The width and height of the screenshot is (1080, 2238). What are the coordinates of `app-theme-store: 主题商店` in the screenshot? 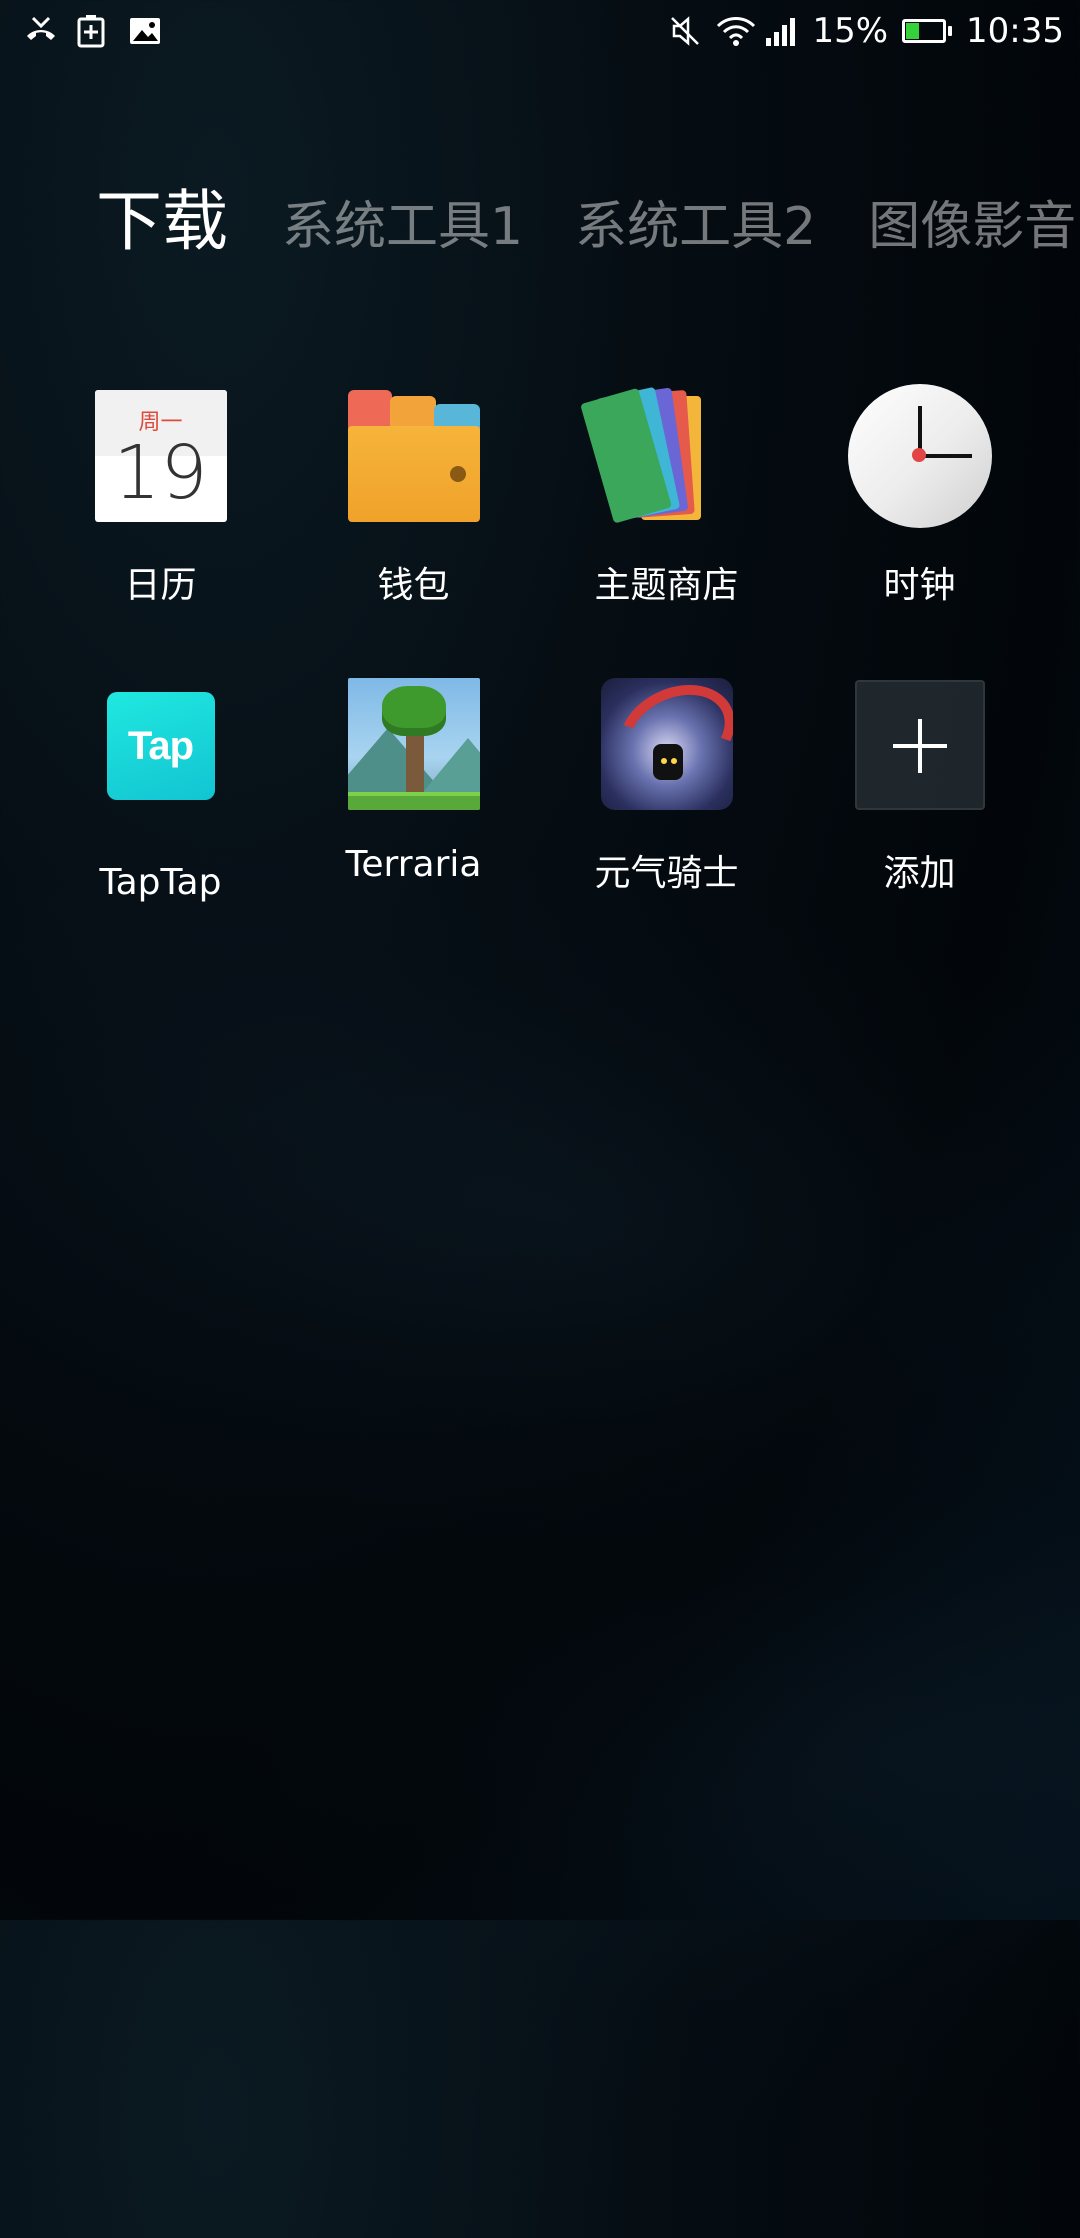 It's located at (666, 532).